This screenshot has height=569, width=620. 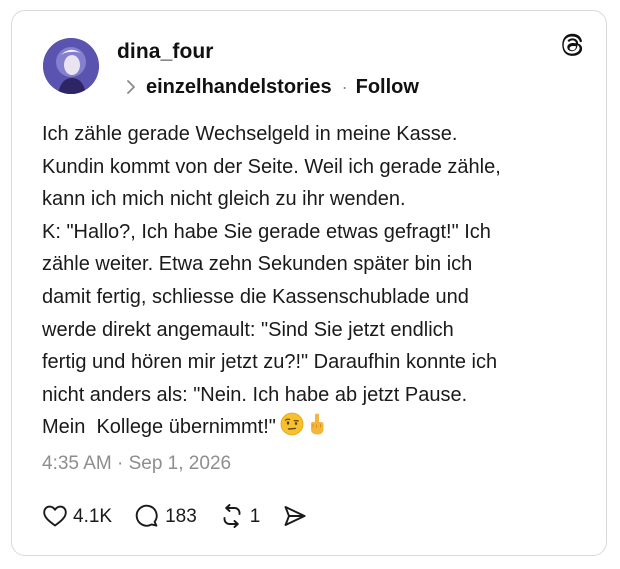 I want to click on reply-button: 183, so click(x=165, y=516).